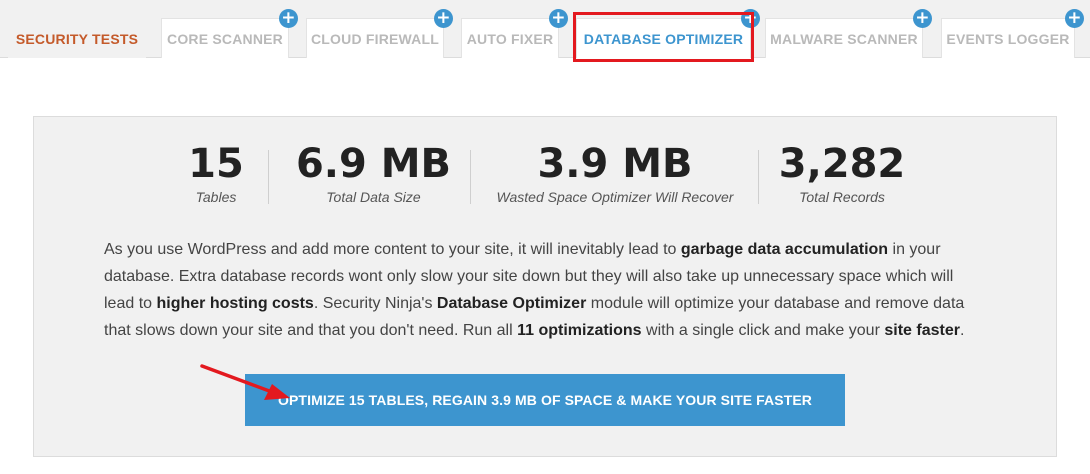 The width and height of the screenshot is (1090, 474). Describe the element at coordinates (510, 38) in the screenshot. I see `tab-label: AUTO FIXER` at that location.